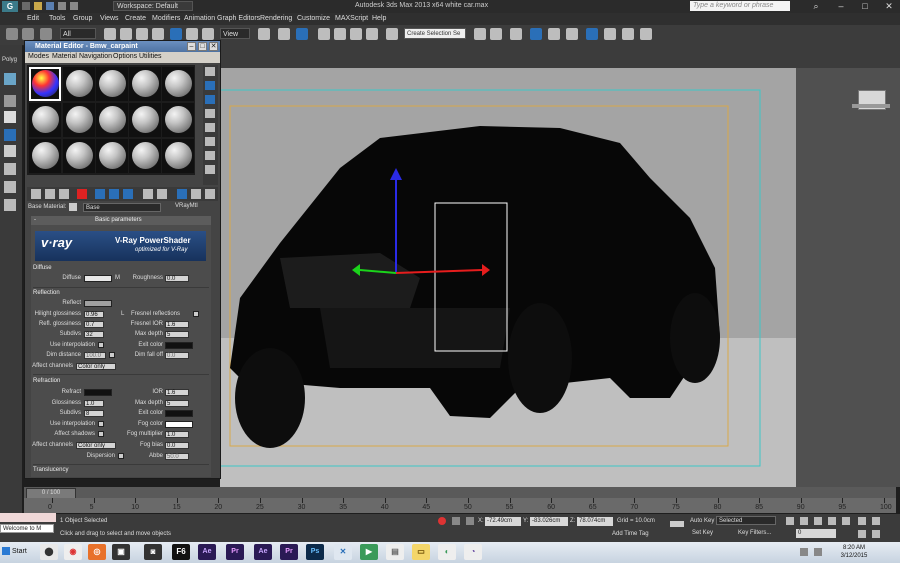 The image size is (900, 563). Describe the element at coordinates (276, 19) in the screenshot. I see `menu-rendering: Rendering` at that location.